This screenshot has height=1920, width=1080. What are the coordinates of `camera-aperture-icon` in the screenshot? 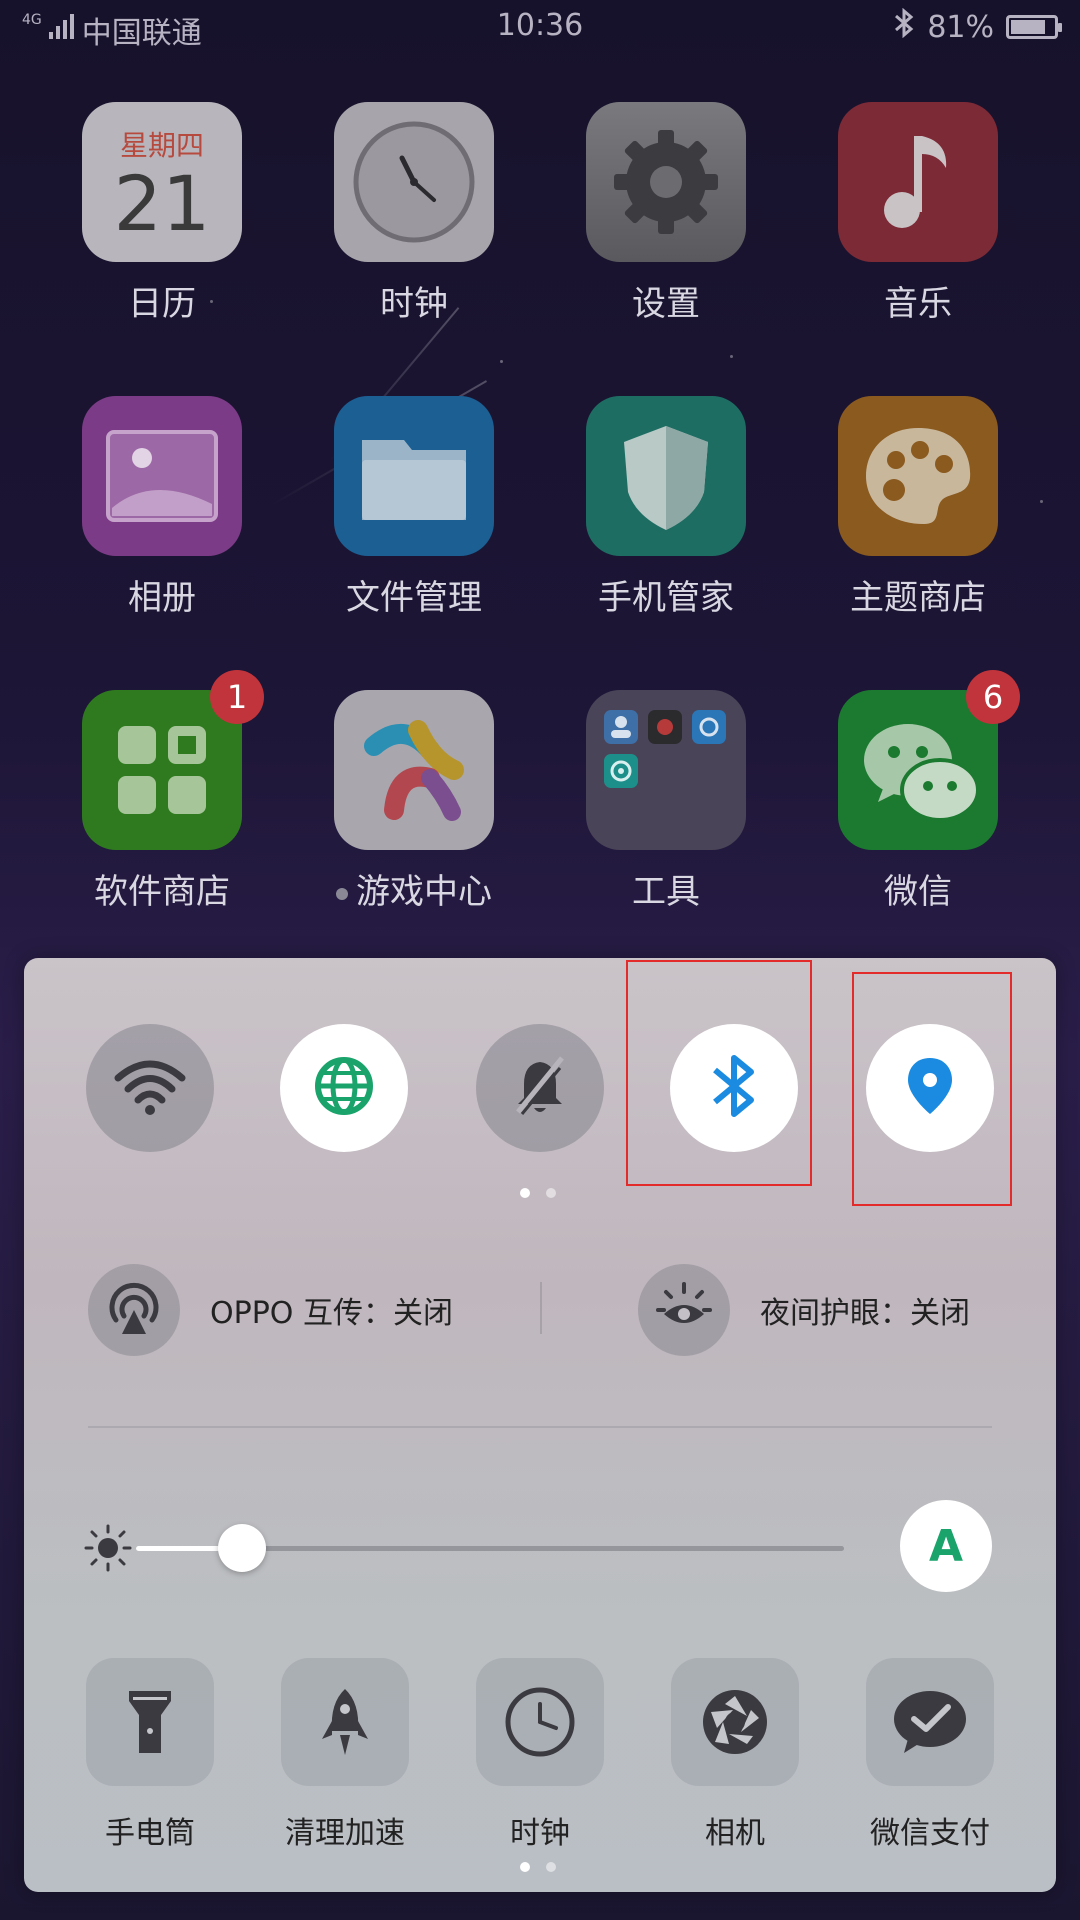 It's located at (735, 1722).